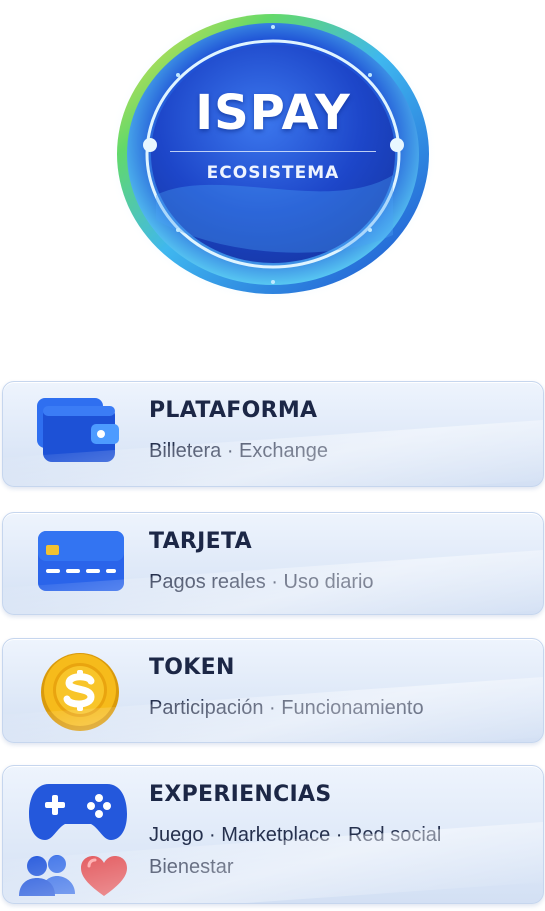  Describe the element at coordinates (233, 410) in the screenshot. I see `card-title: PLATAFORMA` at that location.